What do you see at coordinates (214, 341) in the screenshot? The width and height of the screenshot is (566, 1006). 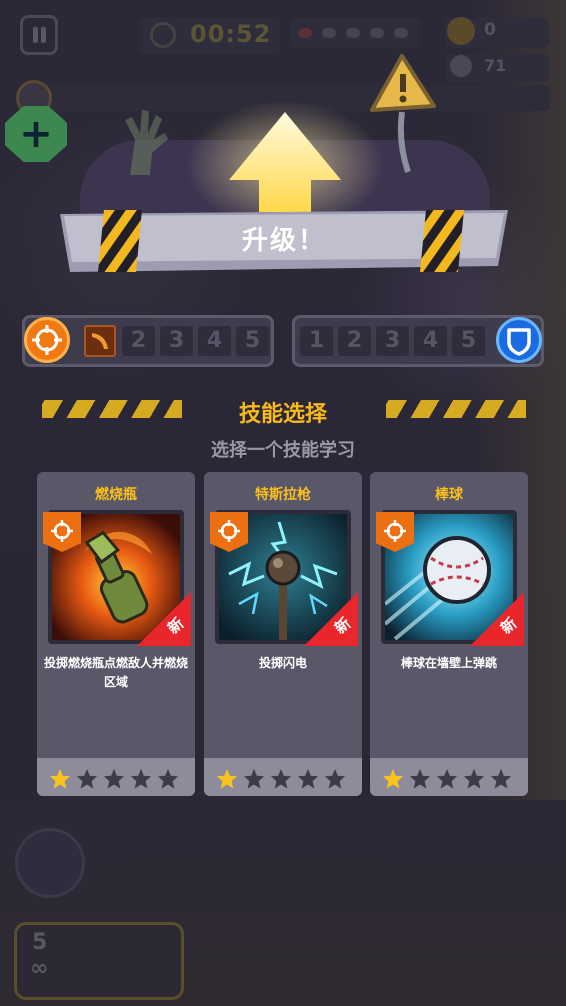 I see `weapon-slot: 4` at bounding box center [214, 341].